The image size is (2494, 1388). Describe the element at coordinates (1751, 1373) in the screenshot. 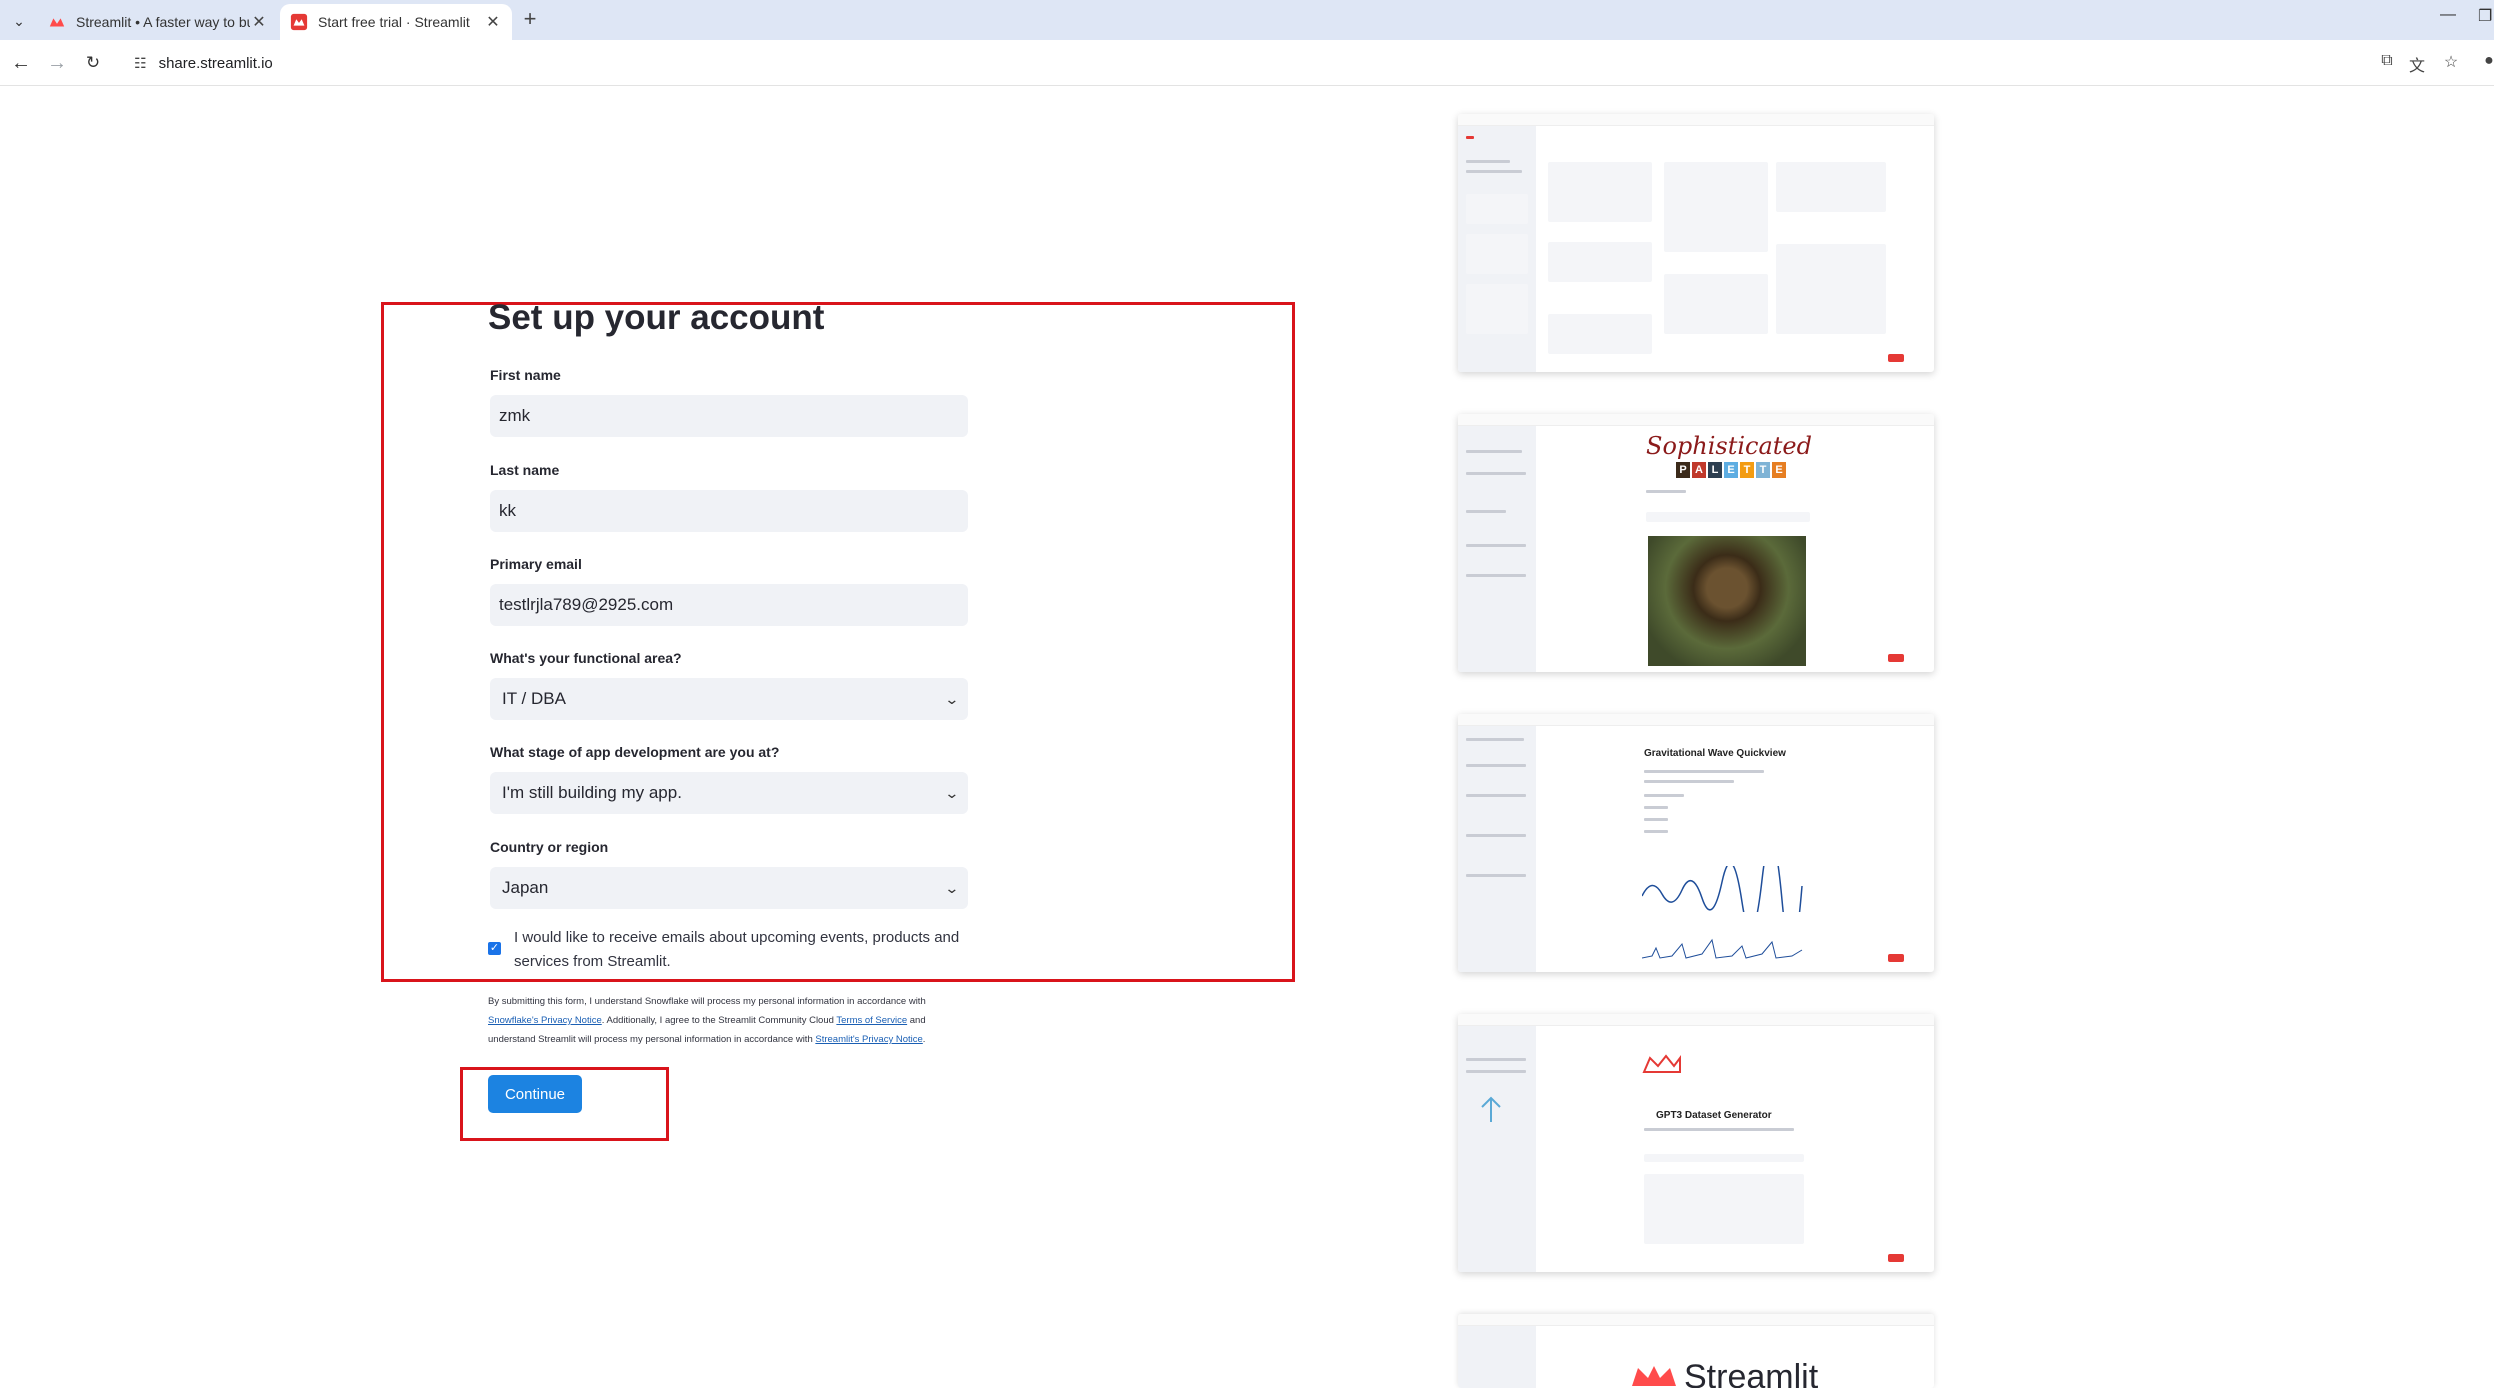

I see `streamlit-logo-text: Streamlit` at that location.